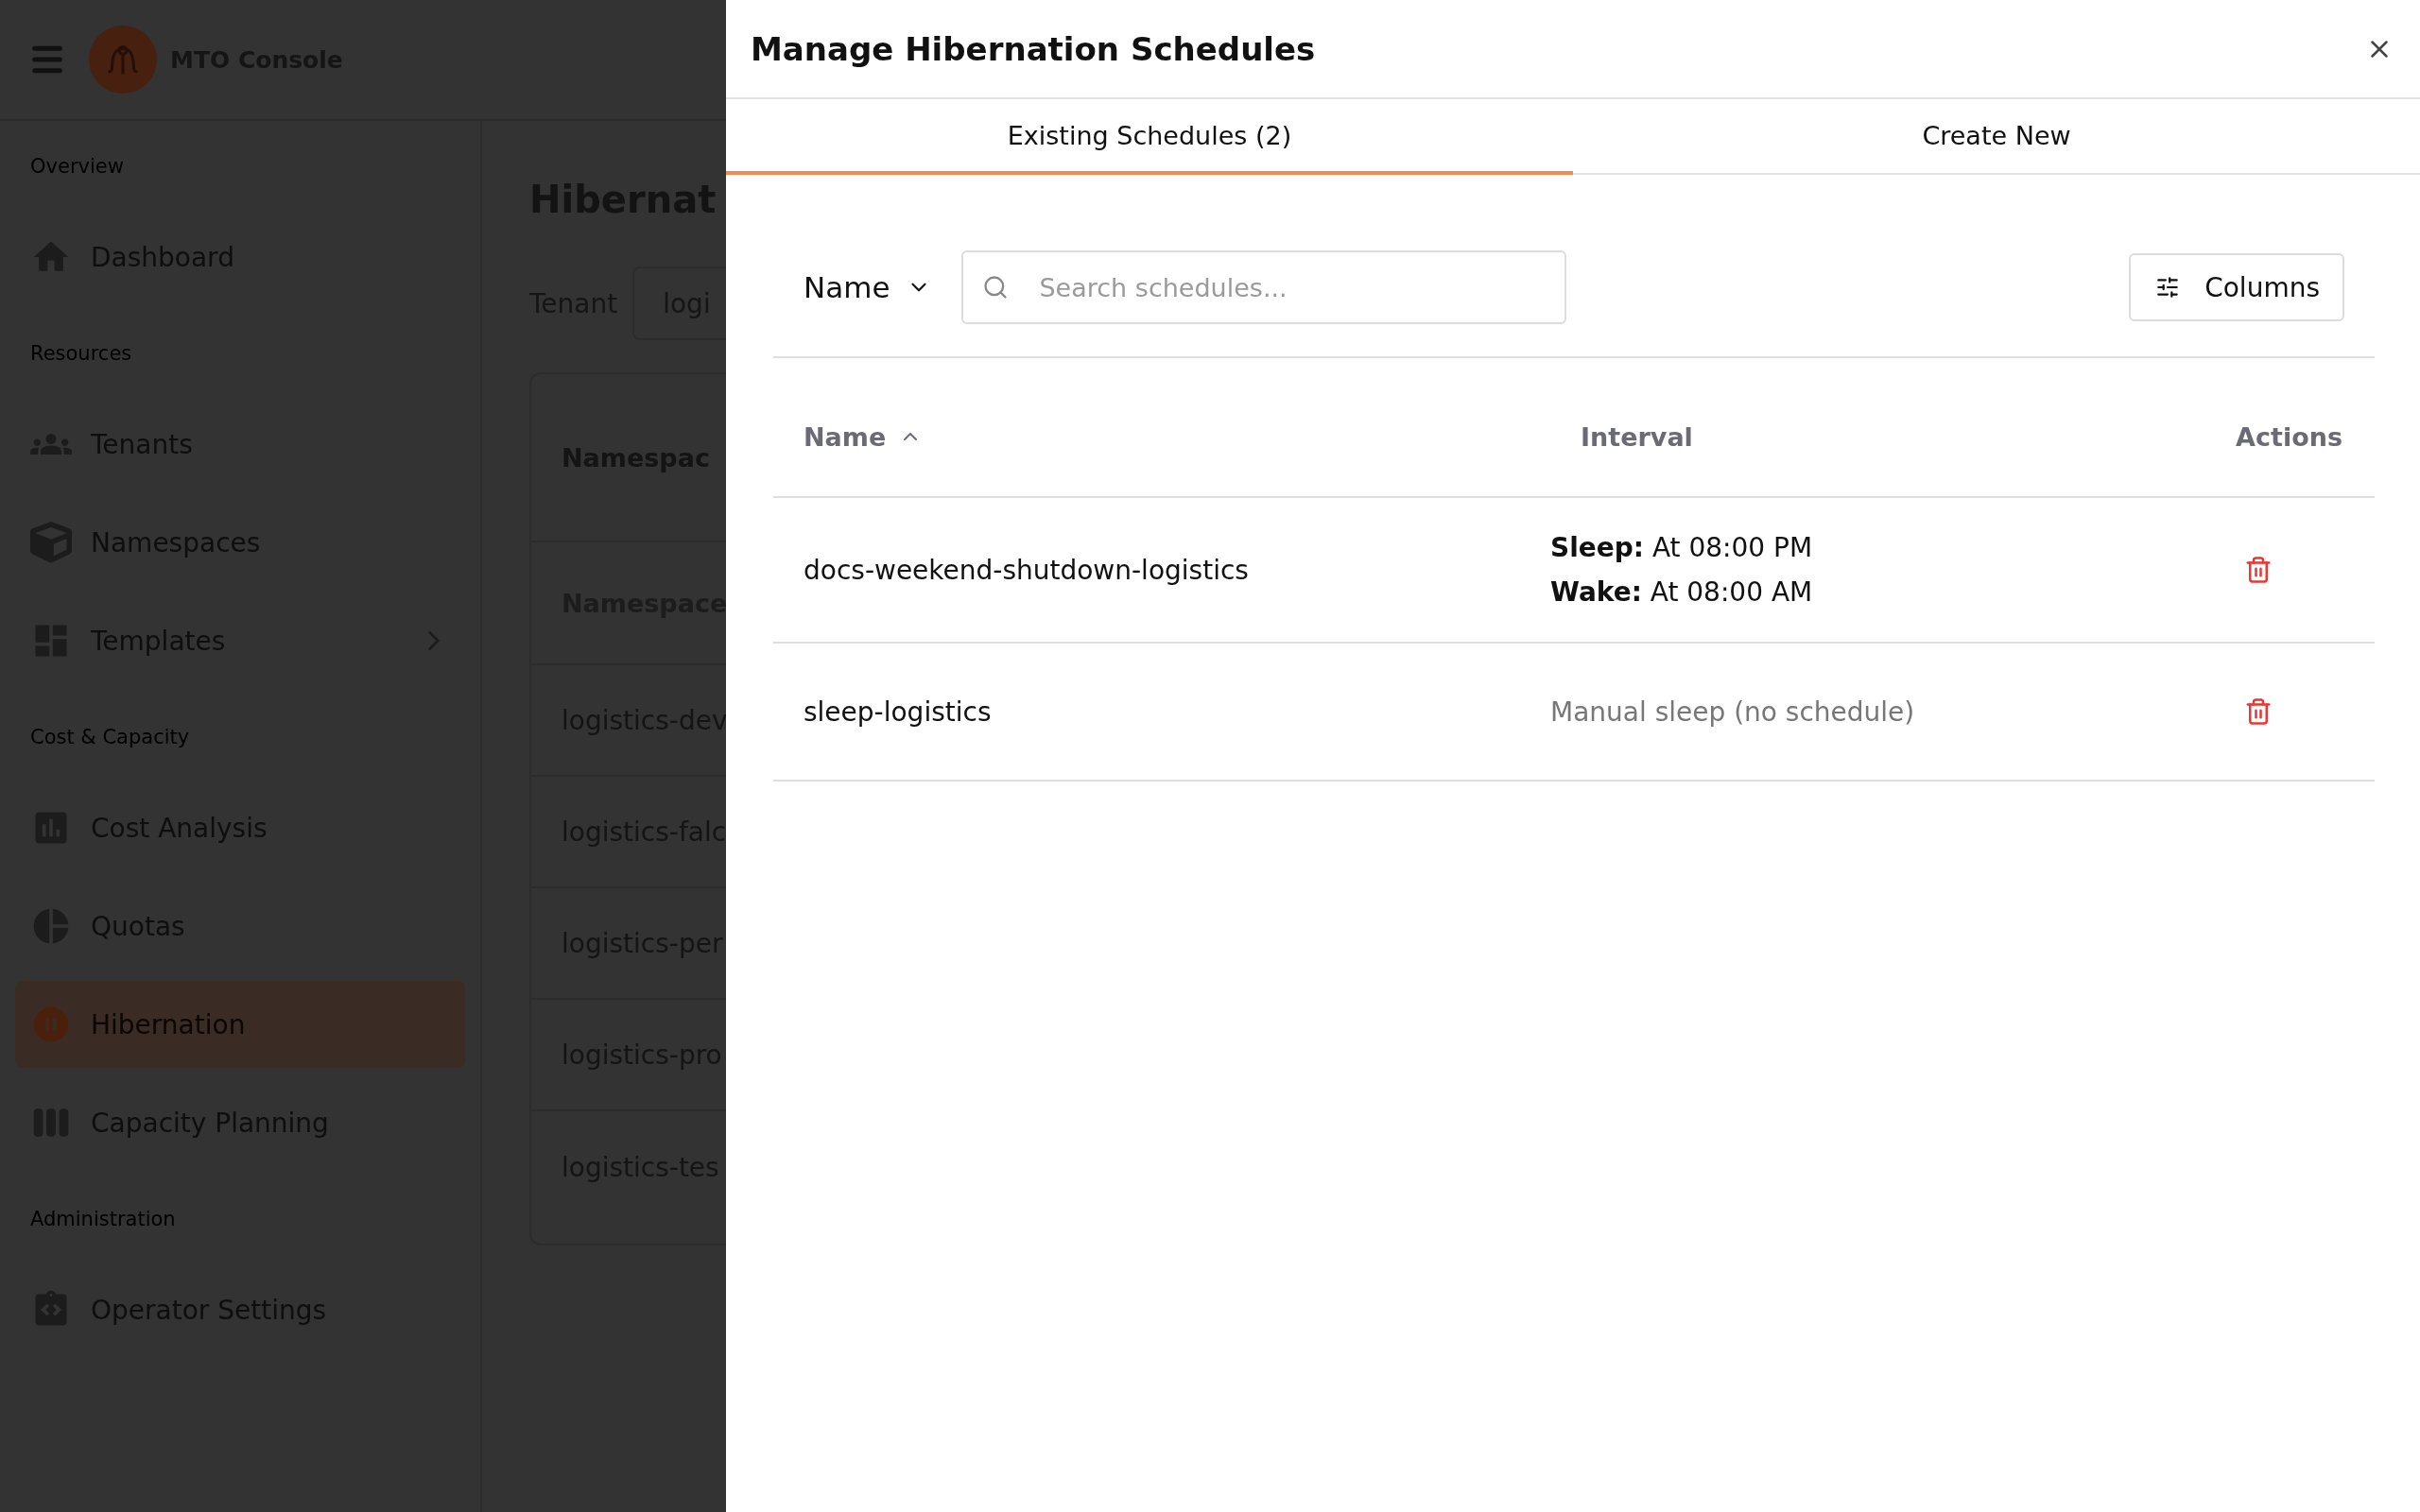 The image size is (2420, 1512). Describe the element at coordinates (867, 287) in the screenshot. I see `field-select: Name` at that location.